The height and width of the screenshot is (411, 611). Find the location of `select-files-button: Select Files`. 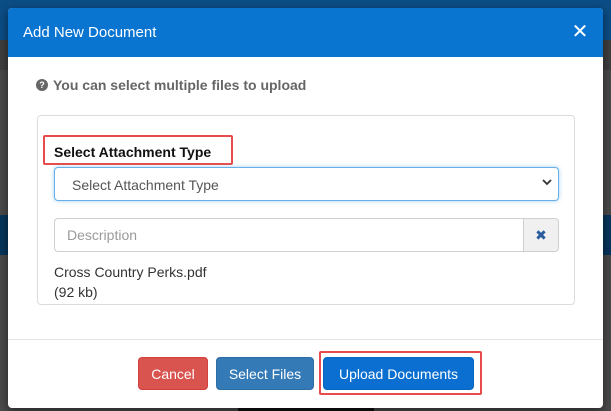

select-files-button: Select Files is located at coordinates (265, 373).